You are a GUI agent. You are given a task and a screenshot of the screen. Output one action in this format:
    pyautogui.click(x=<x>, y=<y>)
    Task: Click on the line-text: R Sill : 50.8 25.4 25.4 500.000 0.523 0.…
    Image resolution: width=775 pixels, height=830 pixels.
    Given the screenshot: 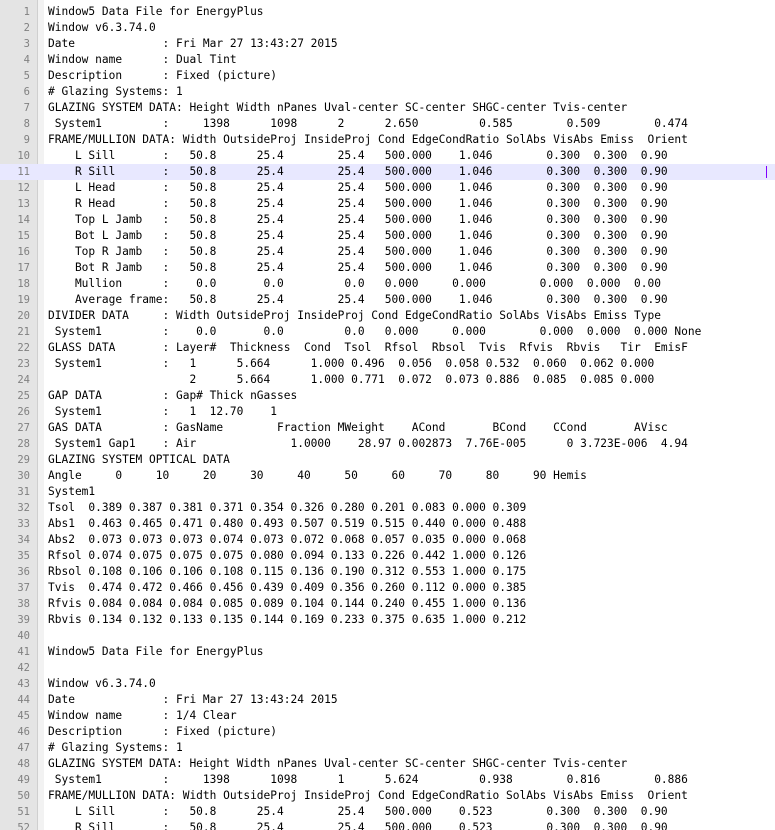 What is the action you would take?
    pyautogui.click(x=358, y=825)
    